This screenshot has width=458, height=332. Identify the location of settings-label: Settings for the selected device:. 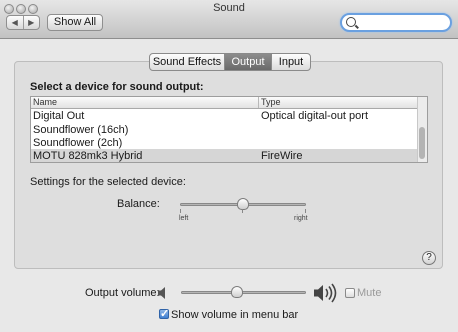
(108, 182).